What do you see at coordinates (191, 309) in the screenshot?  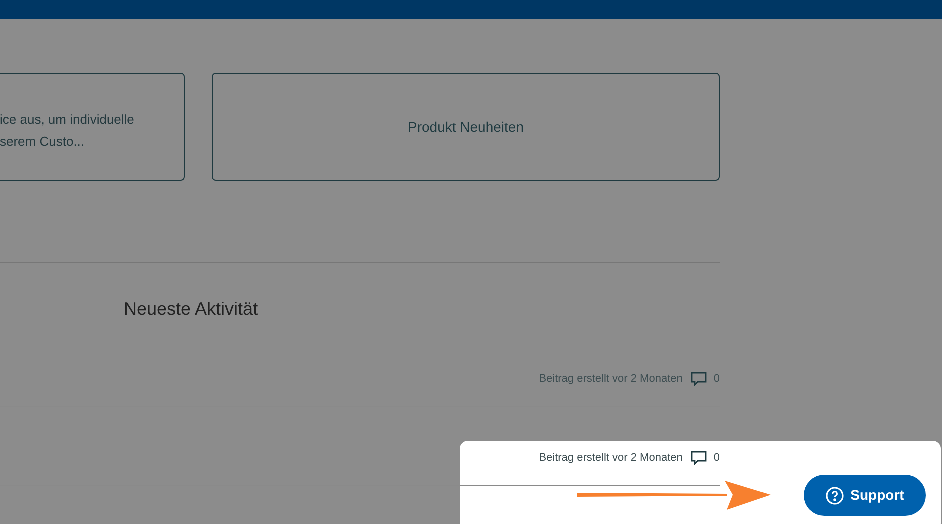 I see `section-heading: Neueste Aktivität` at bounding box center [191, 309].